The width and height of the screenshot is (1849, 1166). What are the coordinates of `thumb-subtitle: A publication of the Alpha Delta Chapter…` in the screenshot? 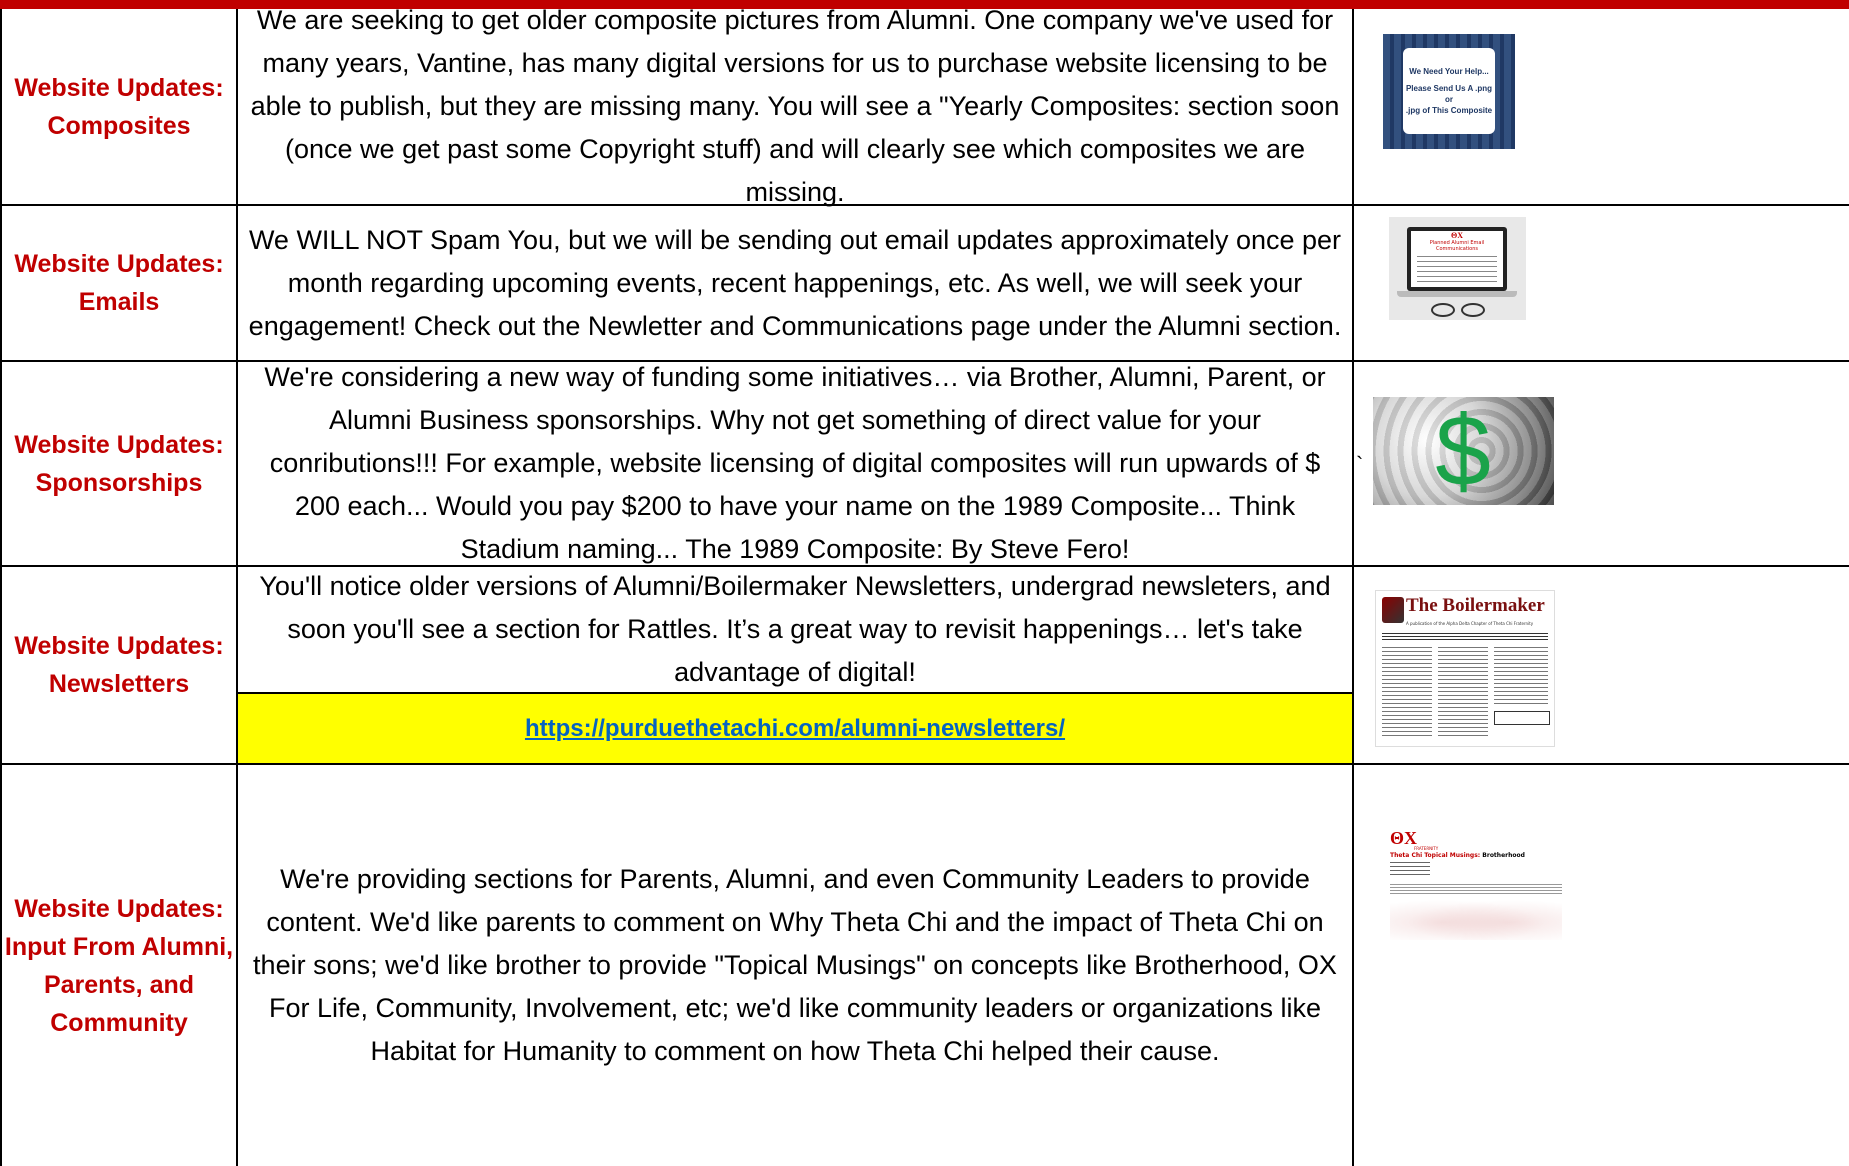 It's located at (1470, 623).